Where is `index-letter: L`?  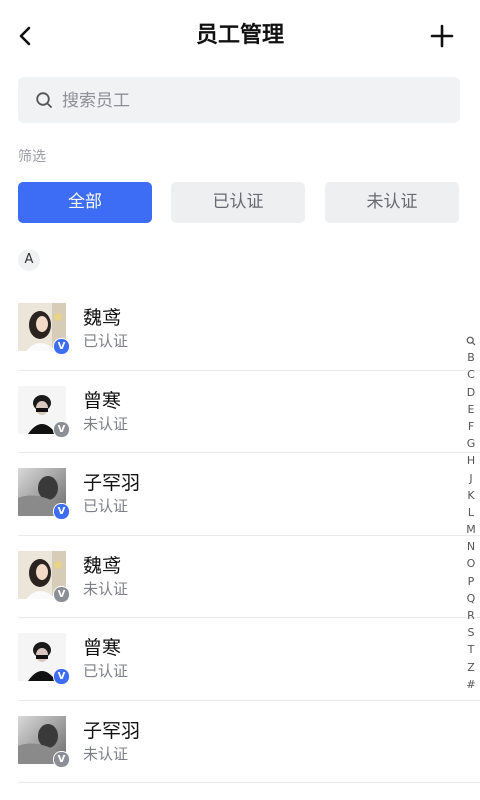 index-letter: L is located at coordinates (471, 512).